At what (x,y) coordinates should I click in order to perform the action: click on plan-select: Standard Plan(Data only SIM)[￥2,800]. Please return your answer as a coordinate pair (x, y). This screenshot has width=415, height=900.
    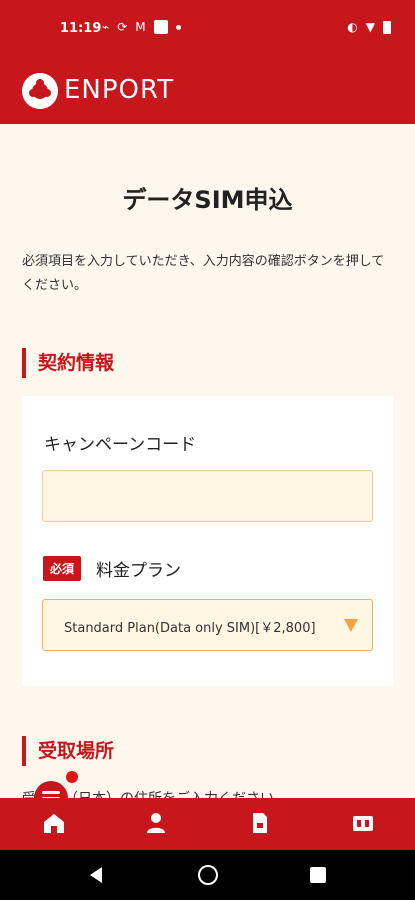
    Looking at the image, I should click on (207, 625).